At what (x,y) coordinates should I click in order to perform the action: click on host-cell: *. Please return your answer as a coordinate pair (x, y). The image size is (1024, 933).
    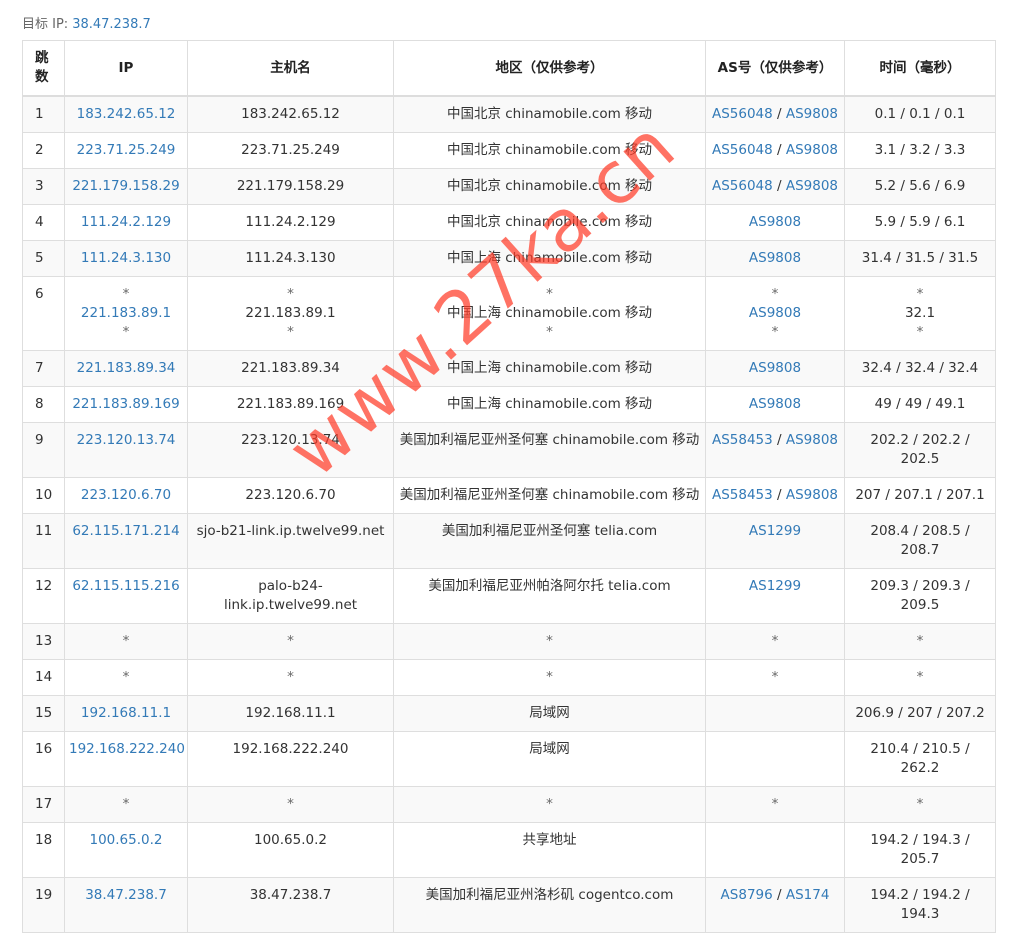
    Looking at the image, I should click on (290, 641).